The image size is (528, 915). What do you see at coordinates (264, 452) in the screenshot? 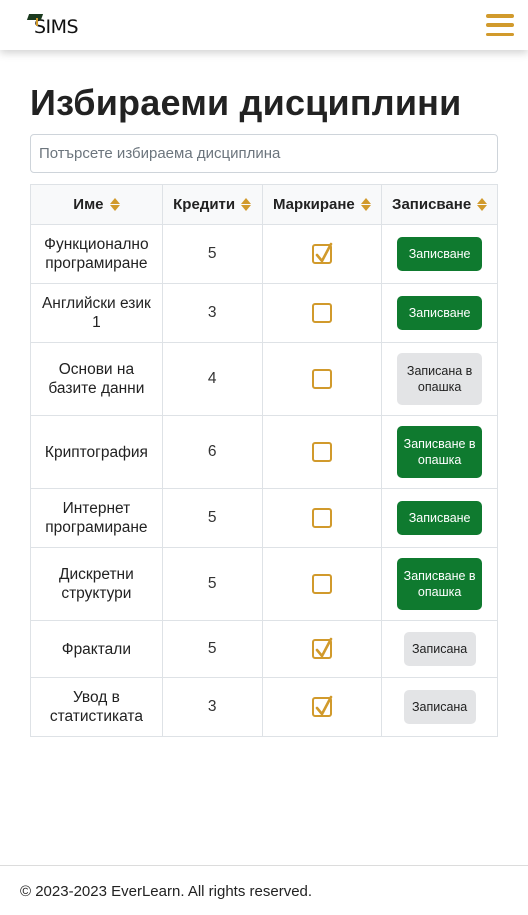
I see `table-row: Криптография 6 Записване в опашка` at bounding box center [264, 452].